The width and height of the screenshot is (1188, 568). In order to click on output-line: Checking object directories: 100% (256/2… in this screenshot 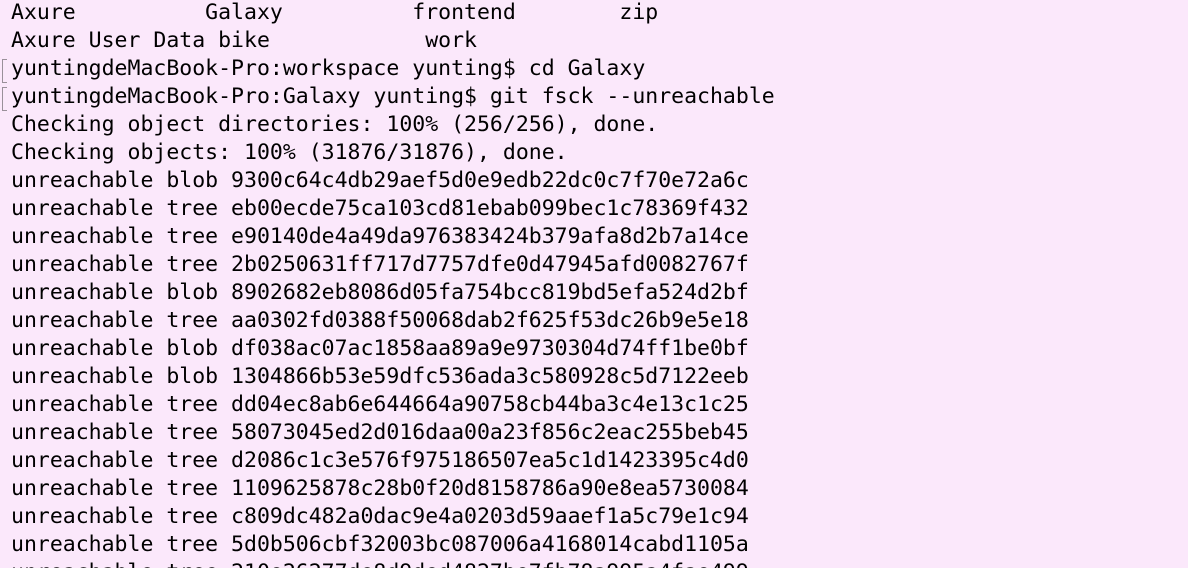, I will do `click(335, 124)`.